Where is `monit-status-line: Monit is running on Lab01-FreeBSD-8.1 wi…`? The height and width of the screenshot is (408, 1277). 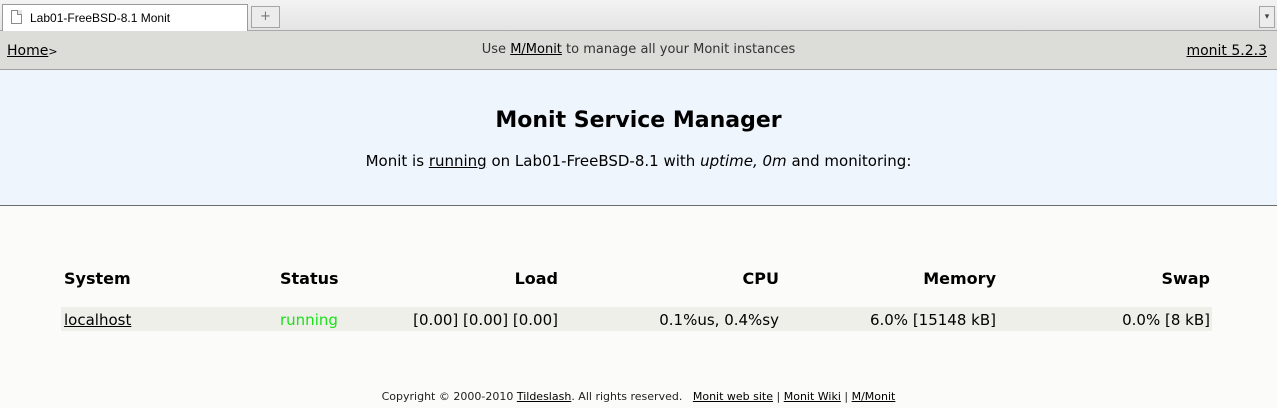
monit-status-line: Monit is running on Lab01-FreeBSD-8.1 wi… is located at coordinates (638, 161).